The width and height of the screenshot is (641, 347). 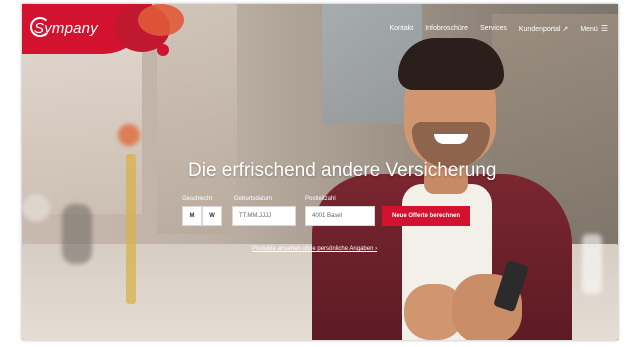 What do you see at coordinates (401, 28) in the screenshot?
I see `nav-item-kontakt: Kontakt` at bounding box center [401, 28].